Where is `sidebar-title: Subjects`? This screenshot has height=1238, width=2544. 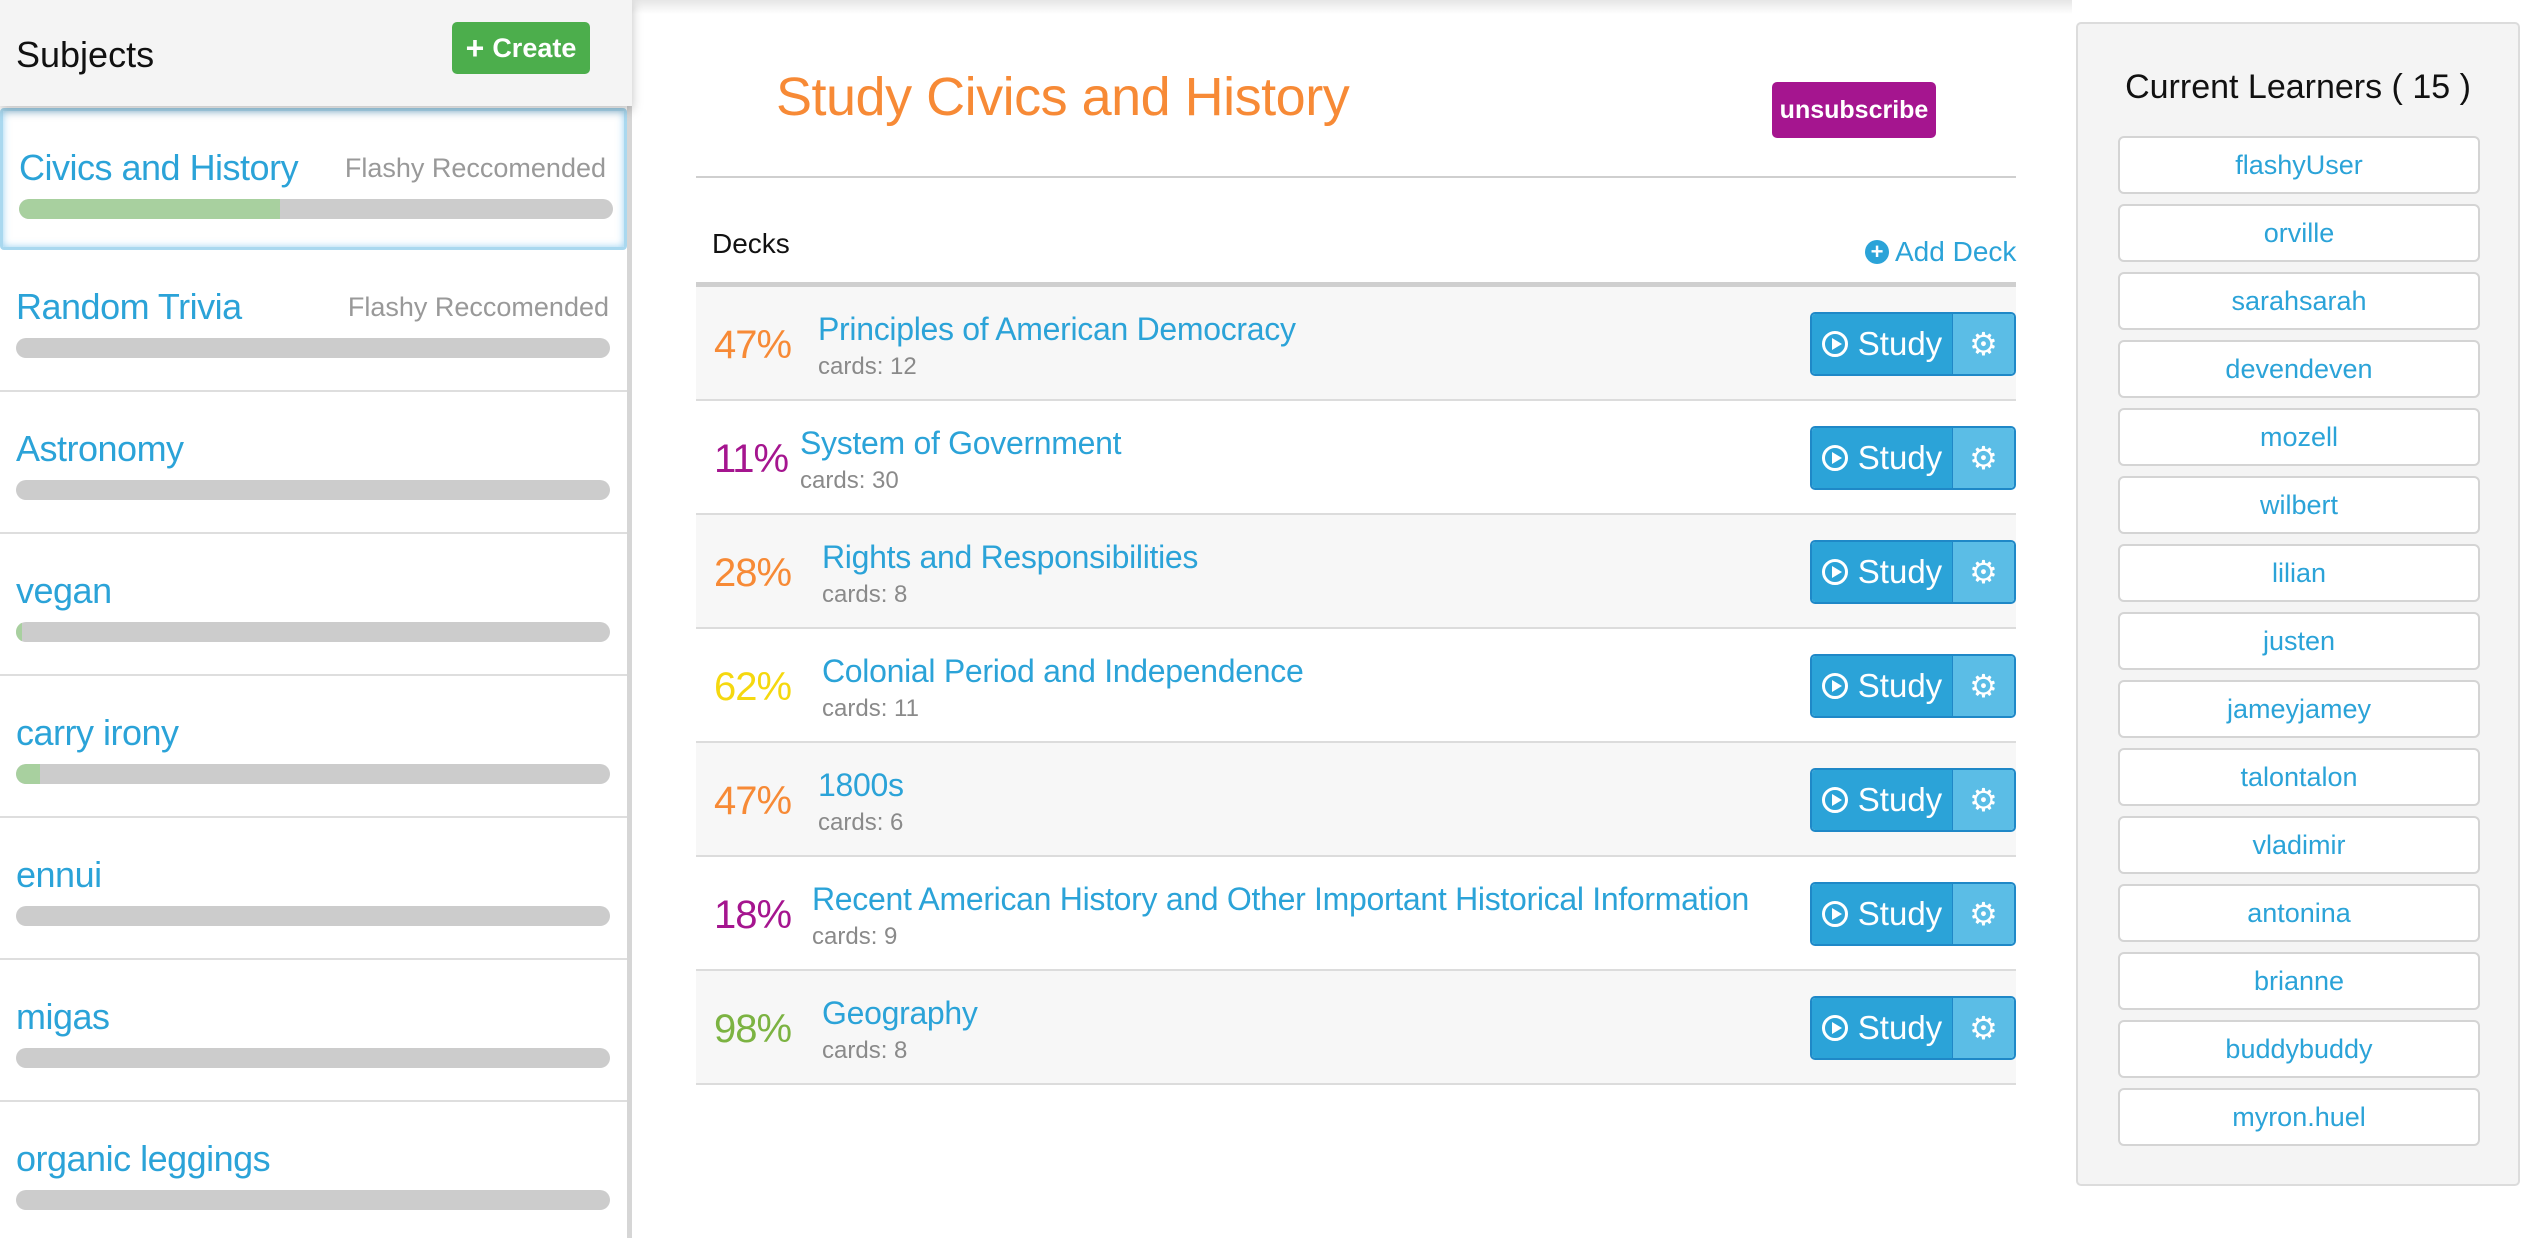
sidebar-title: Subjects is located at coordinates (85, 54).